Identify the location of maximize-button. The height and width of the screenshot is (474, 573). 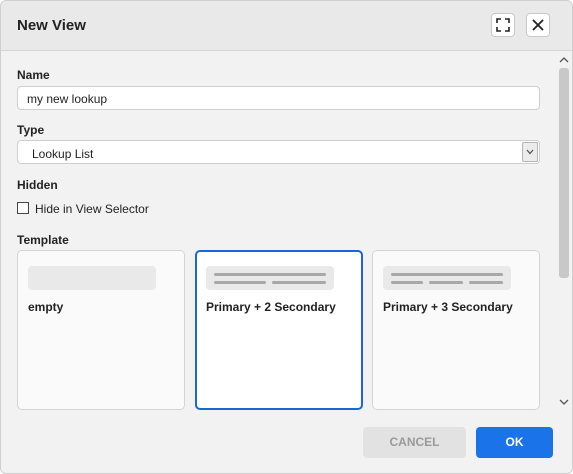
(503, 25).